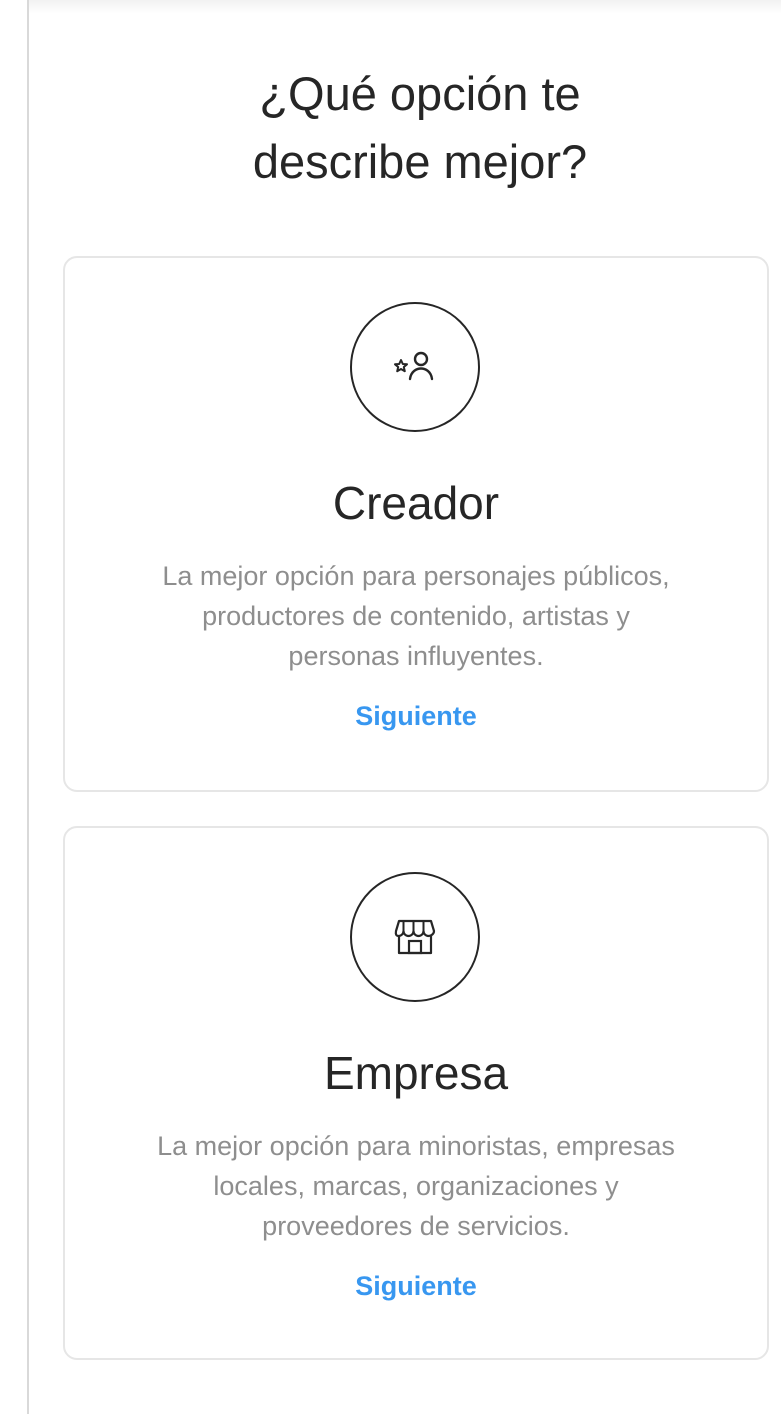  I want to click on creator-star-person-icon, so click(414, 366).